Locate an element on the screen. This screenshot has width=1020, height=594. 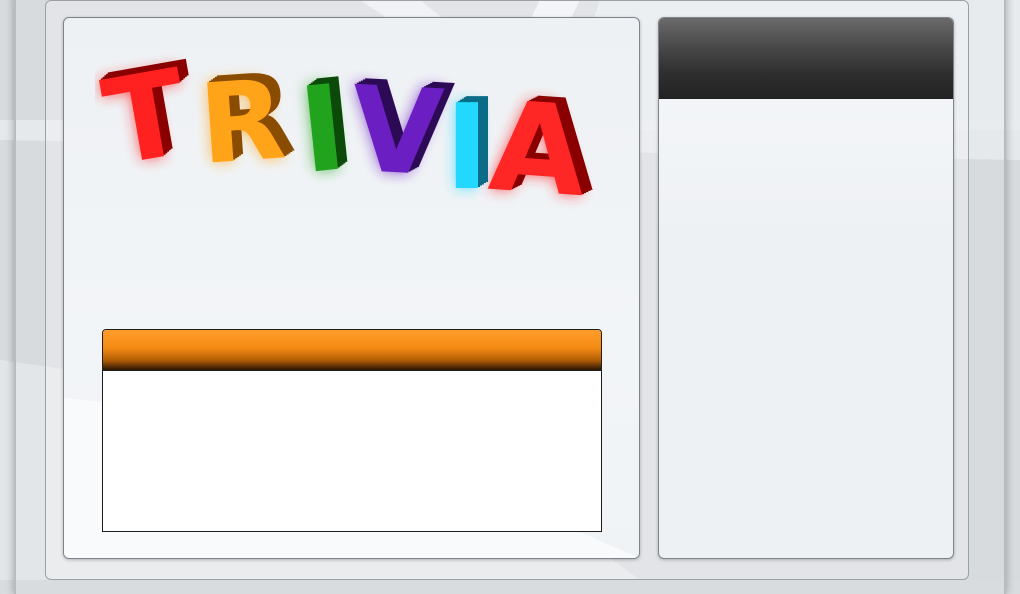
logo-letter: A is located at coordinates (538, 150).